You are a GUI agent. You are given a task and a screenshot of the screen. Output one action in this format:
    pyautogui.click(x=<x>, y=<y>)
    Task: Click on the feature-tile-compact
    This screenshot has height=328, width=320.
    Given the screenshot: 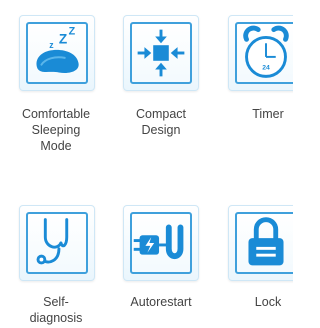 What is the action you would take?
    pyautogui.click(x=161, y=53)
    